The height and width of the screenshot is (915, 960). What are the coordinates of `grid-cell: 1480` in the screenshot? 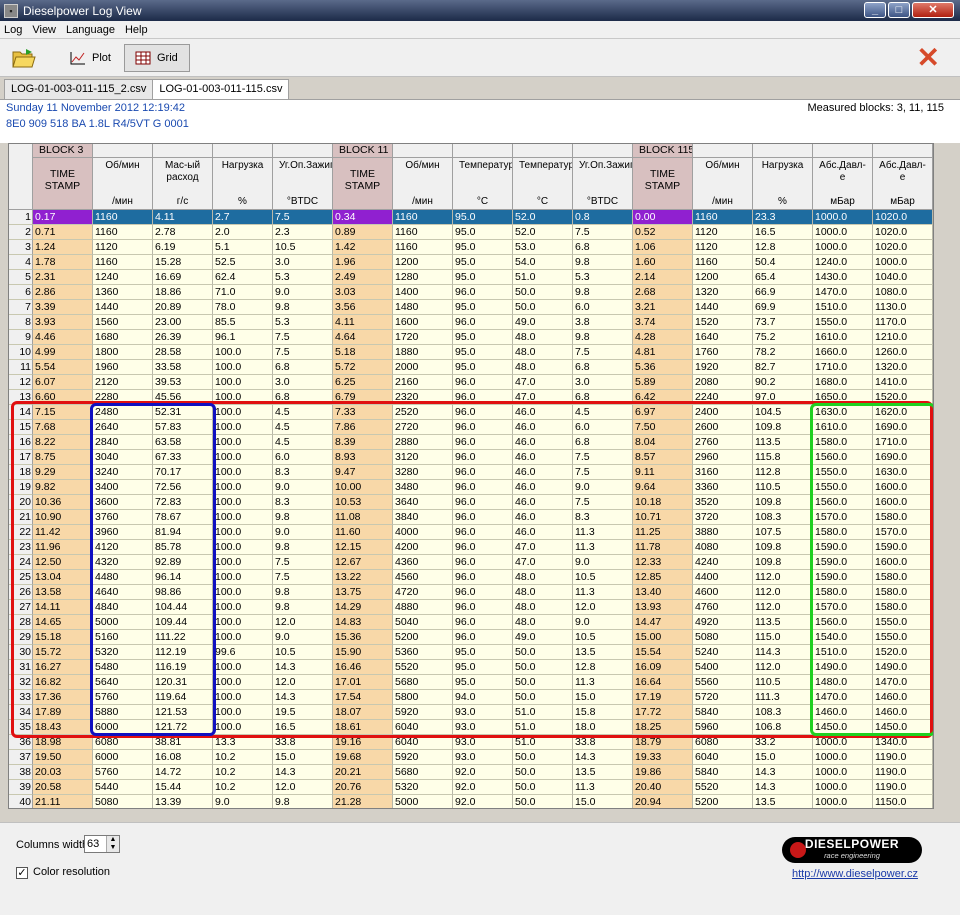 It's located at (423, 307).